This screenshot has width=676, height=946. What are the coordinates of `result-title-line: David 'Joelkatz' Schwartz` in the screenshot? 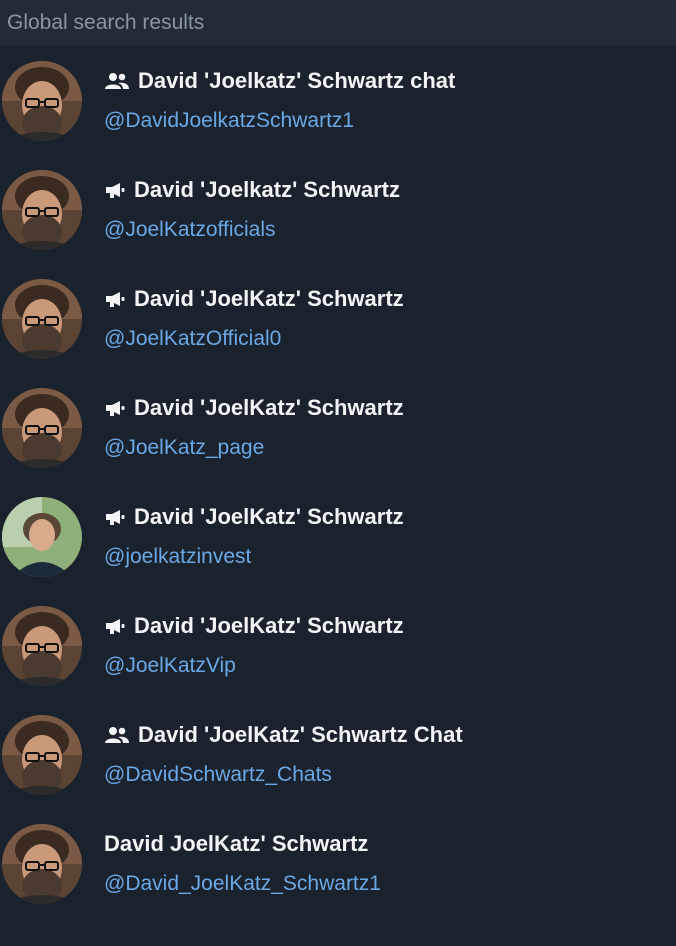 It's located at (252, 190).